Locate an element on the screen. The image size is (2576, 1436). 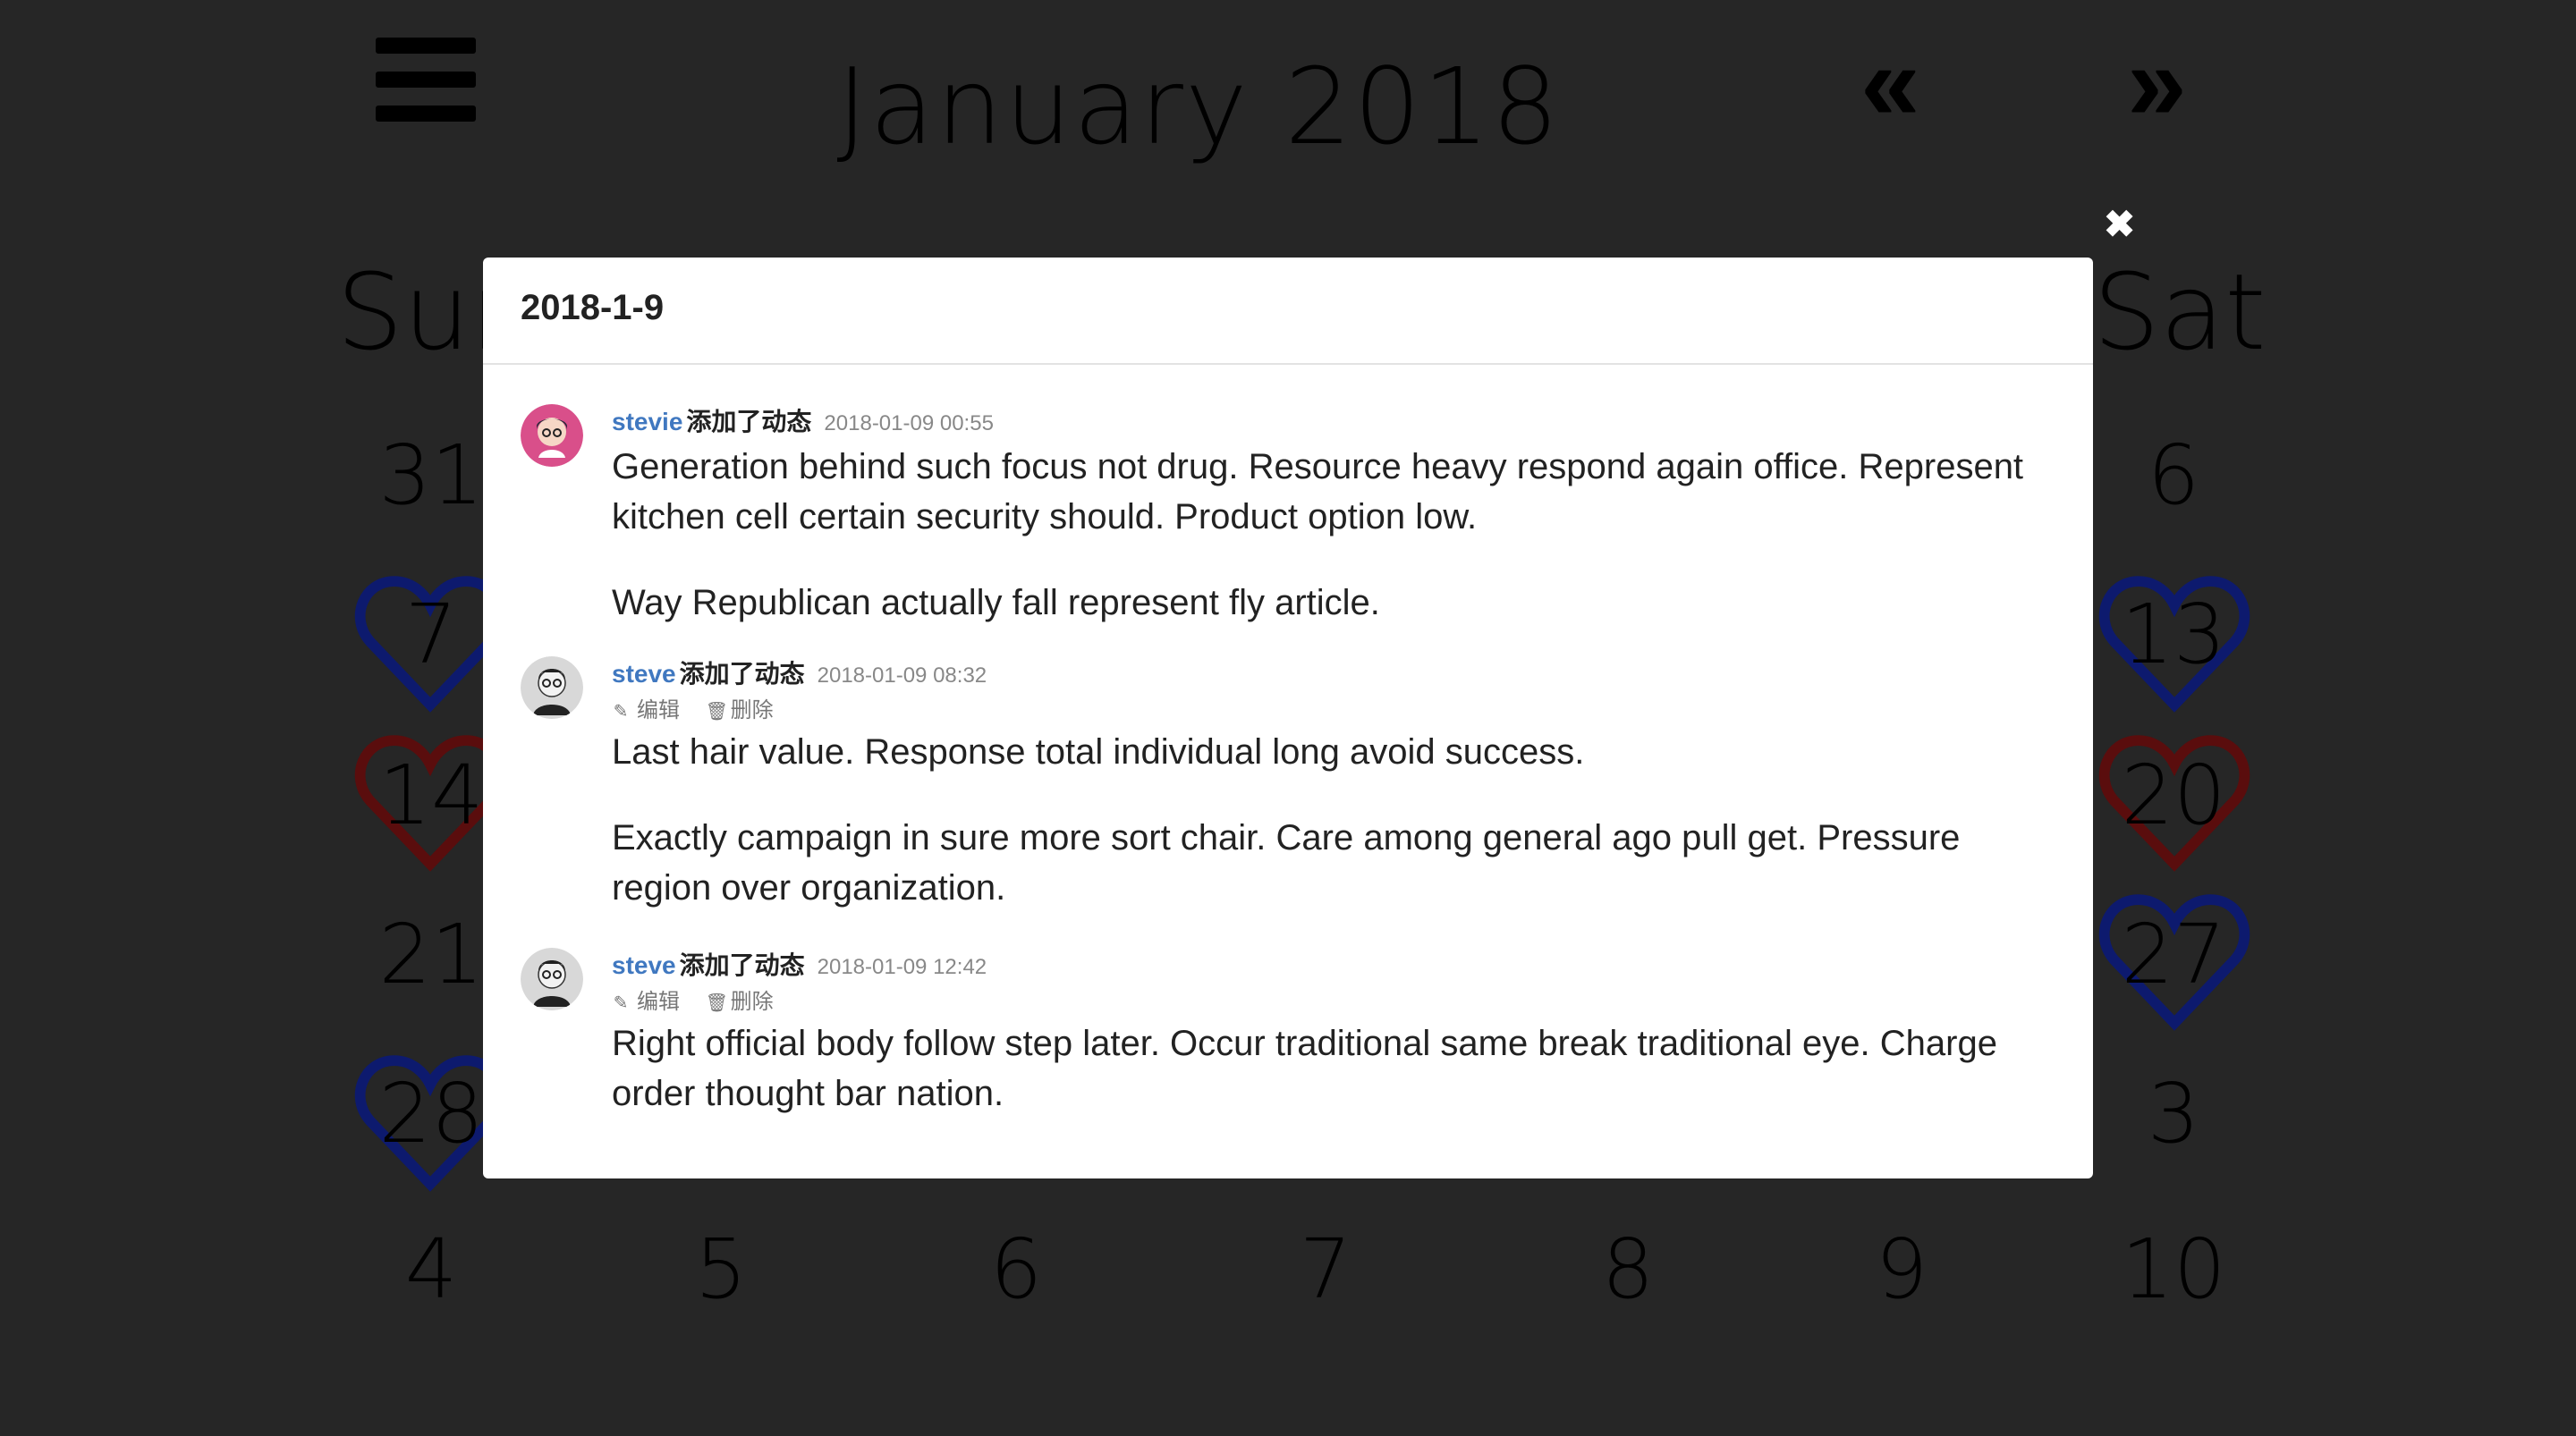
event-date: 2018-01-09 08:32 is located at coordinates (902, 675).